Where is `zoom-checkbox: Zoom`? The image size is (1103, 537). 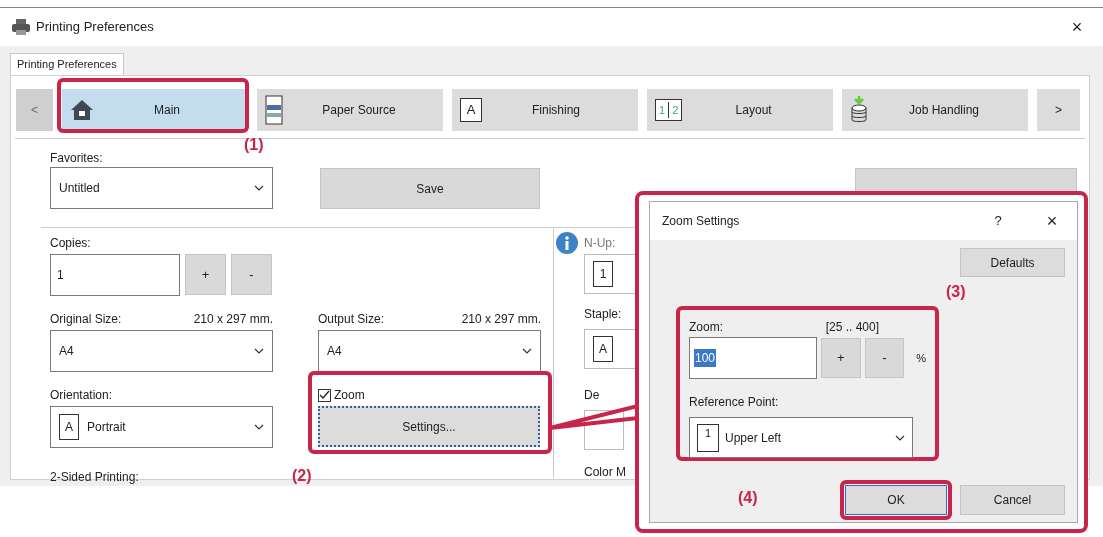
zoom-checkbox: Zoom is located at coordinates (429, 395).